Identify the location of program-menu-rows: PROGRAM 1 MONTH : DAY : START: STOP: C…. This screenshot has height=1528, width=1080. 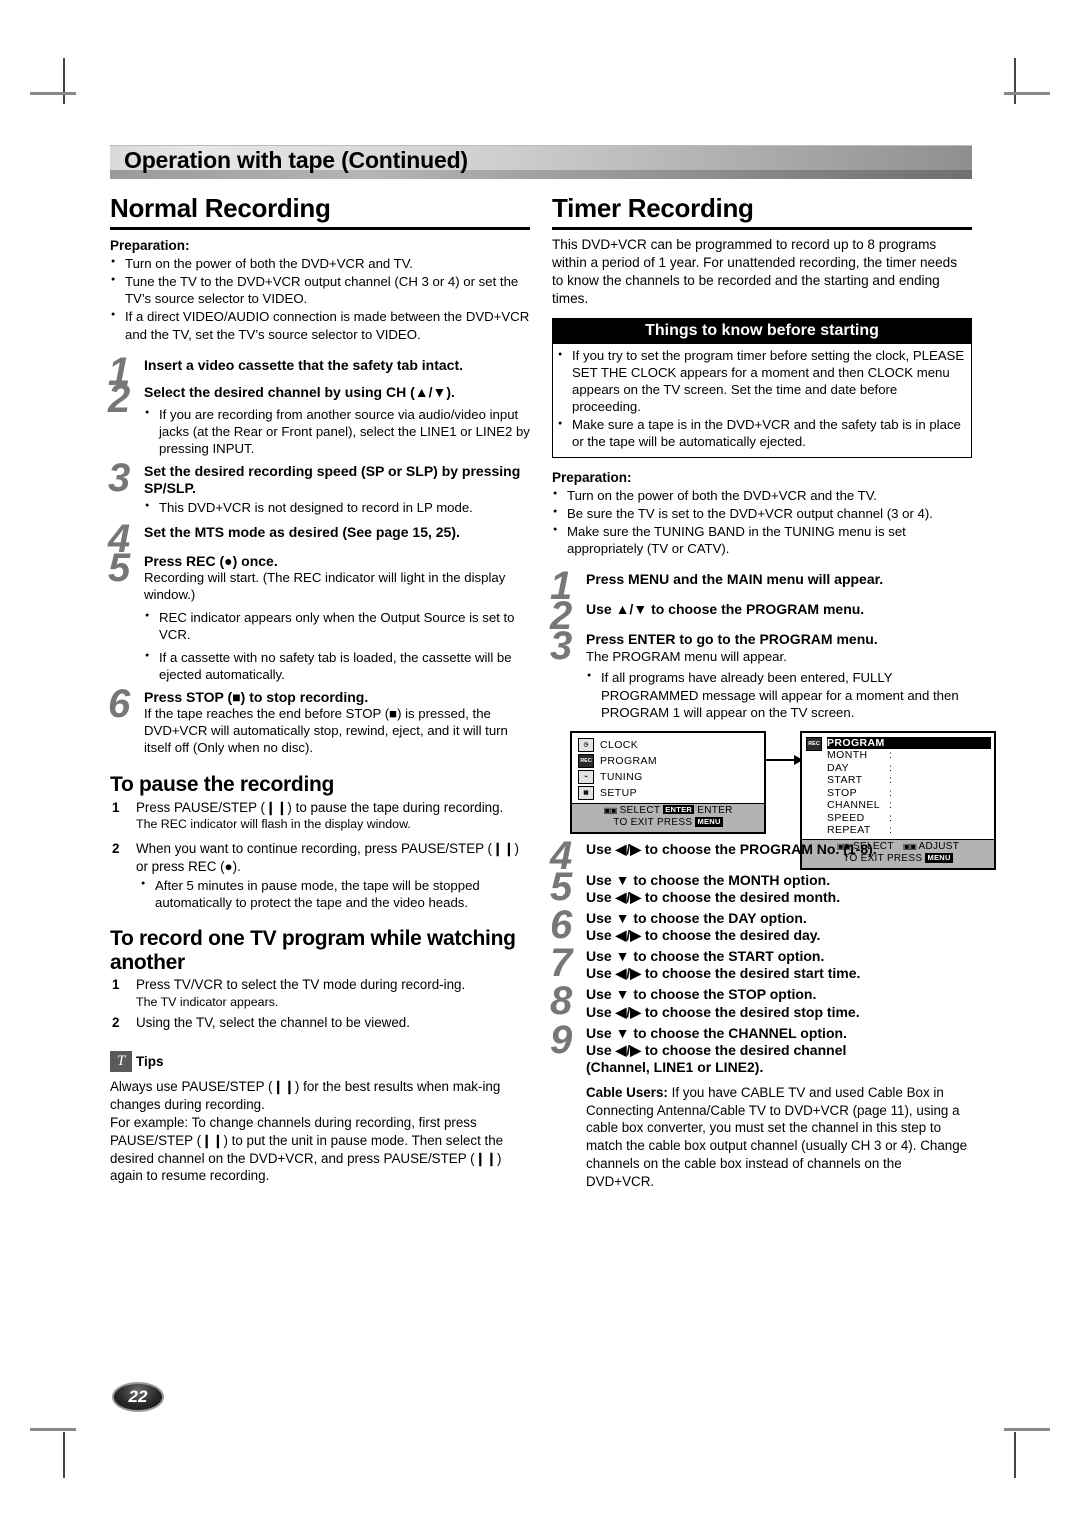
(909, 786).